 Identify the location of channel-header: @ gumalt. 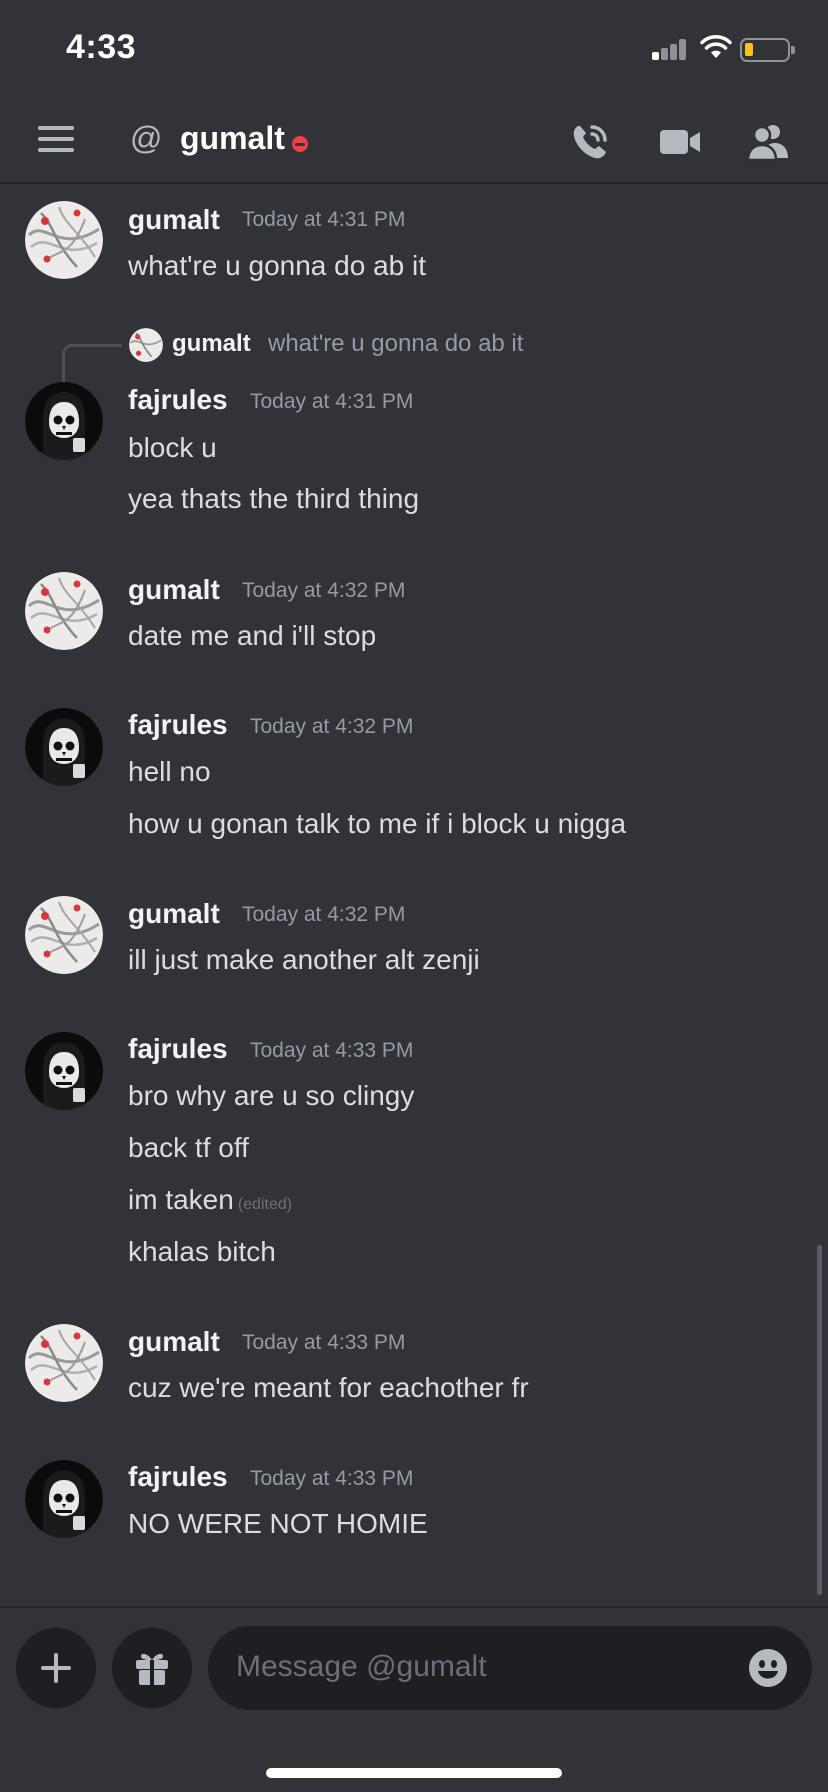
(414, 142).